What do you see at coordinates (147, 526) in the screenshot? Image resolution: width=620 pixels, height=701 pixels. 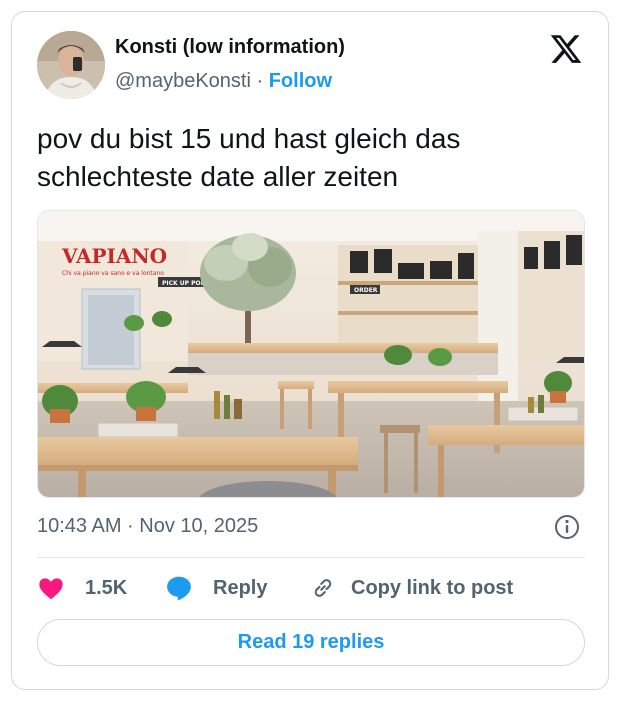 I see `tweet-timestamp: 10:43 AM · Nov 10, 2025` at bounding box center [147, 526].